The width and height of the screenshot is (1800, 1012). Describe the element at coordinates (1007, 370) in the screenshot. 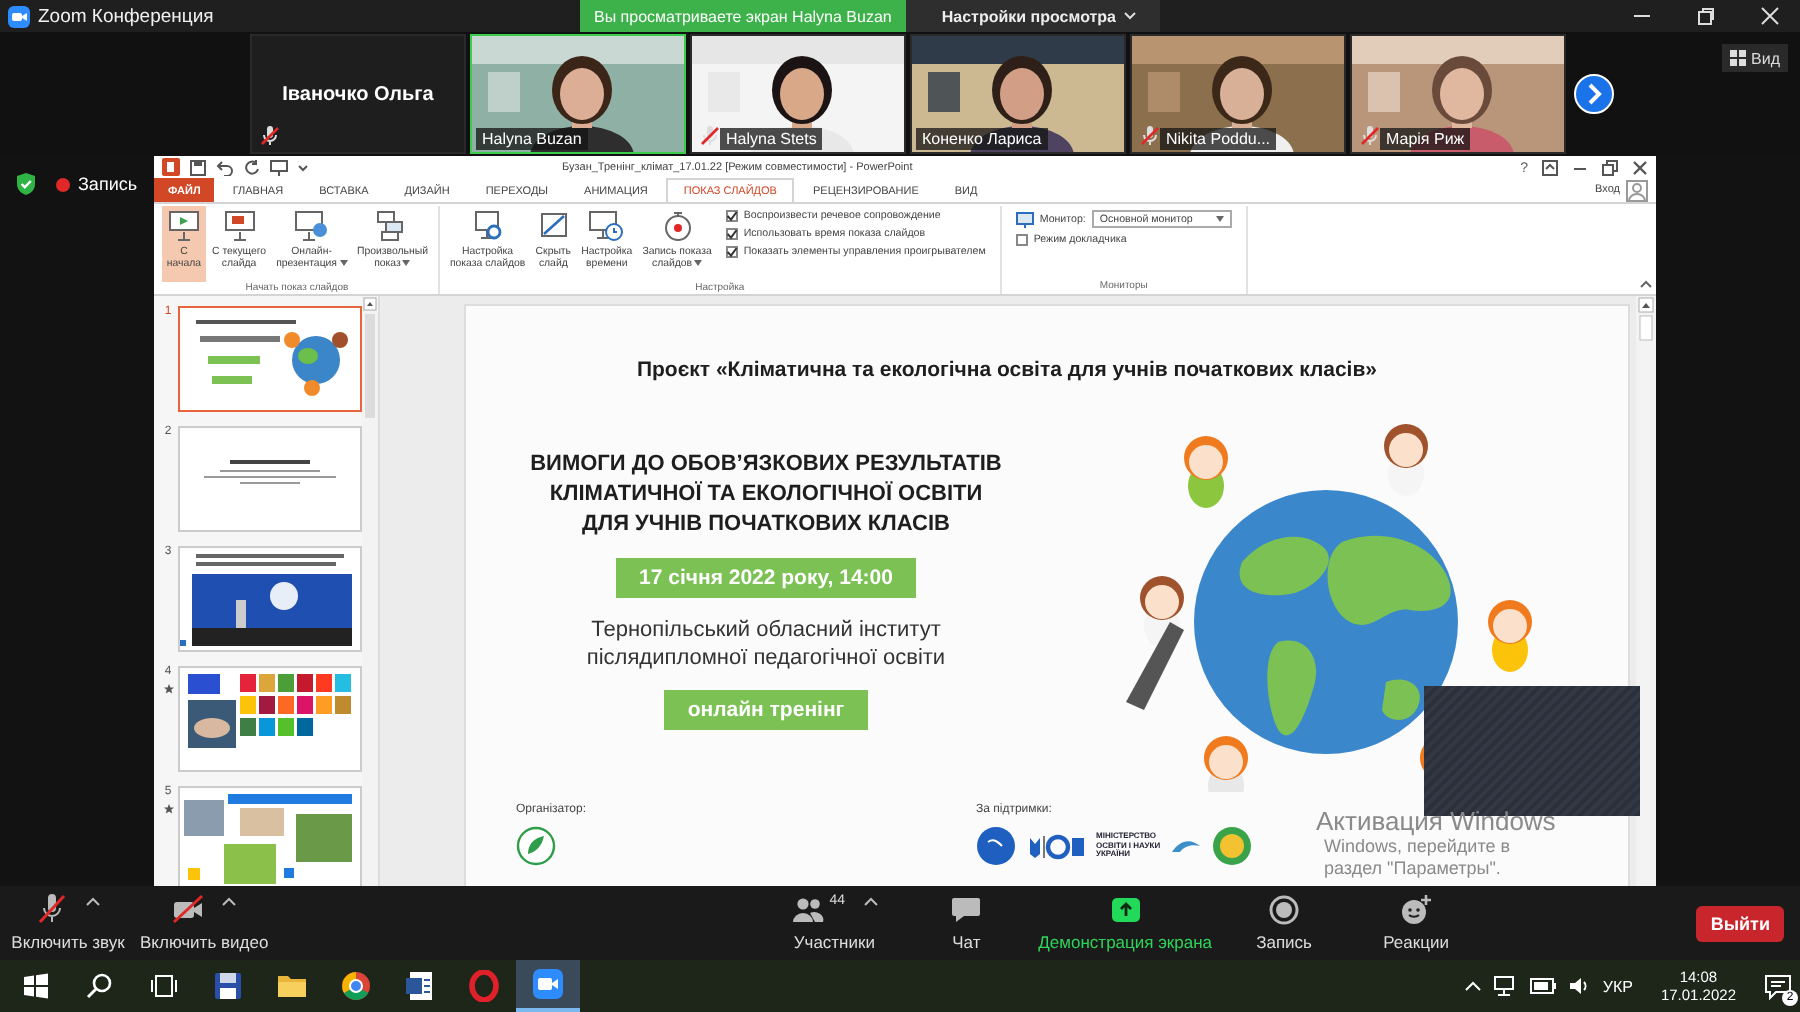

I see `slide-title: Проєкт «Кліматична та екологічна освіта для учнів початкових класів»` at that location.